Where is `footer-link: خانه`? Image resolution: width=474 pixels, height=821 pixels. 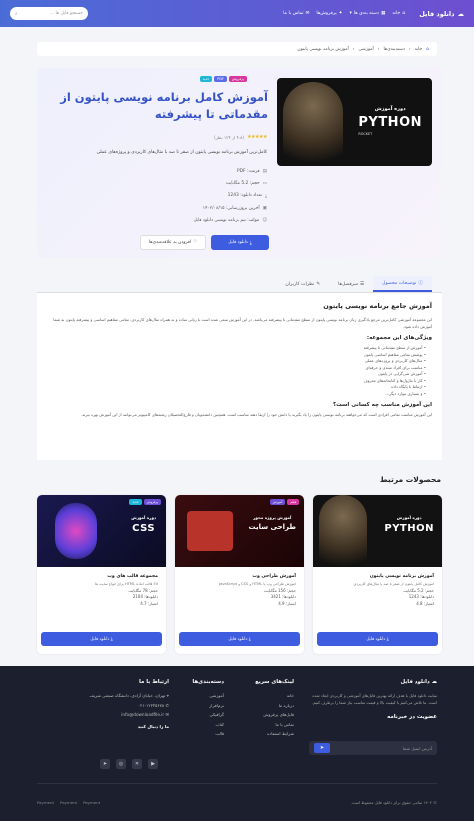
footer-link: خانه is located at coordinates (264, 698).